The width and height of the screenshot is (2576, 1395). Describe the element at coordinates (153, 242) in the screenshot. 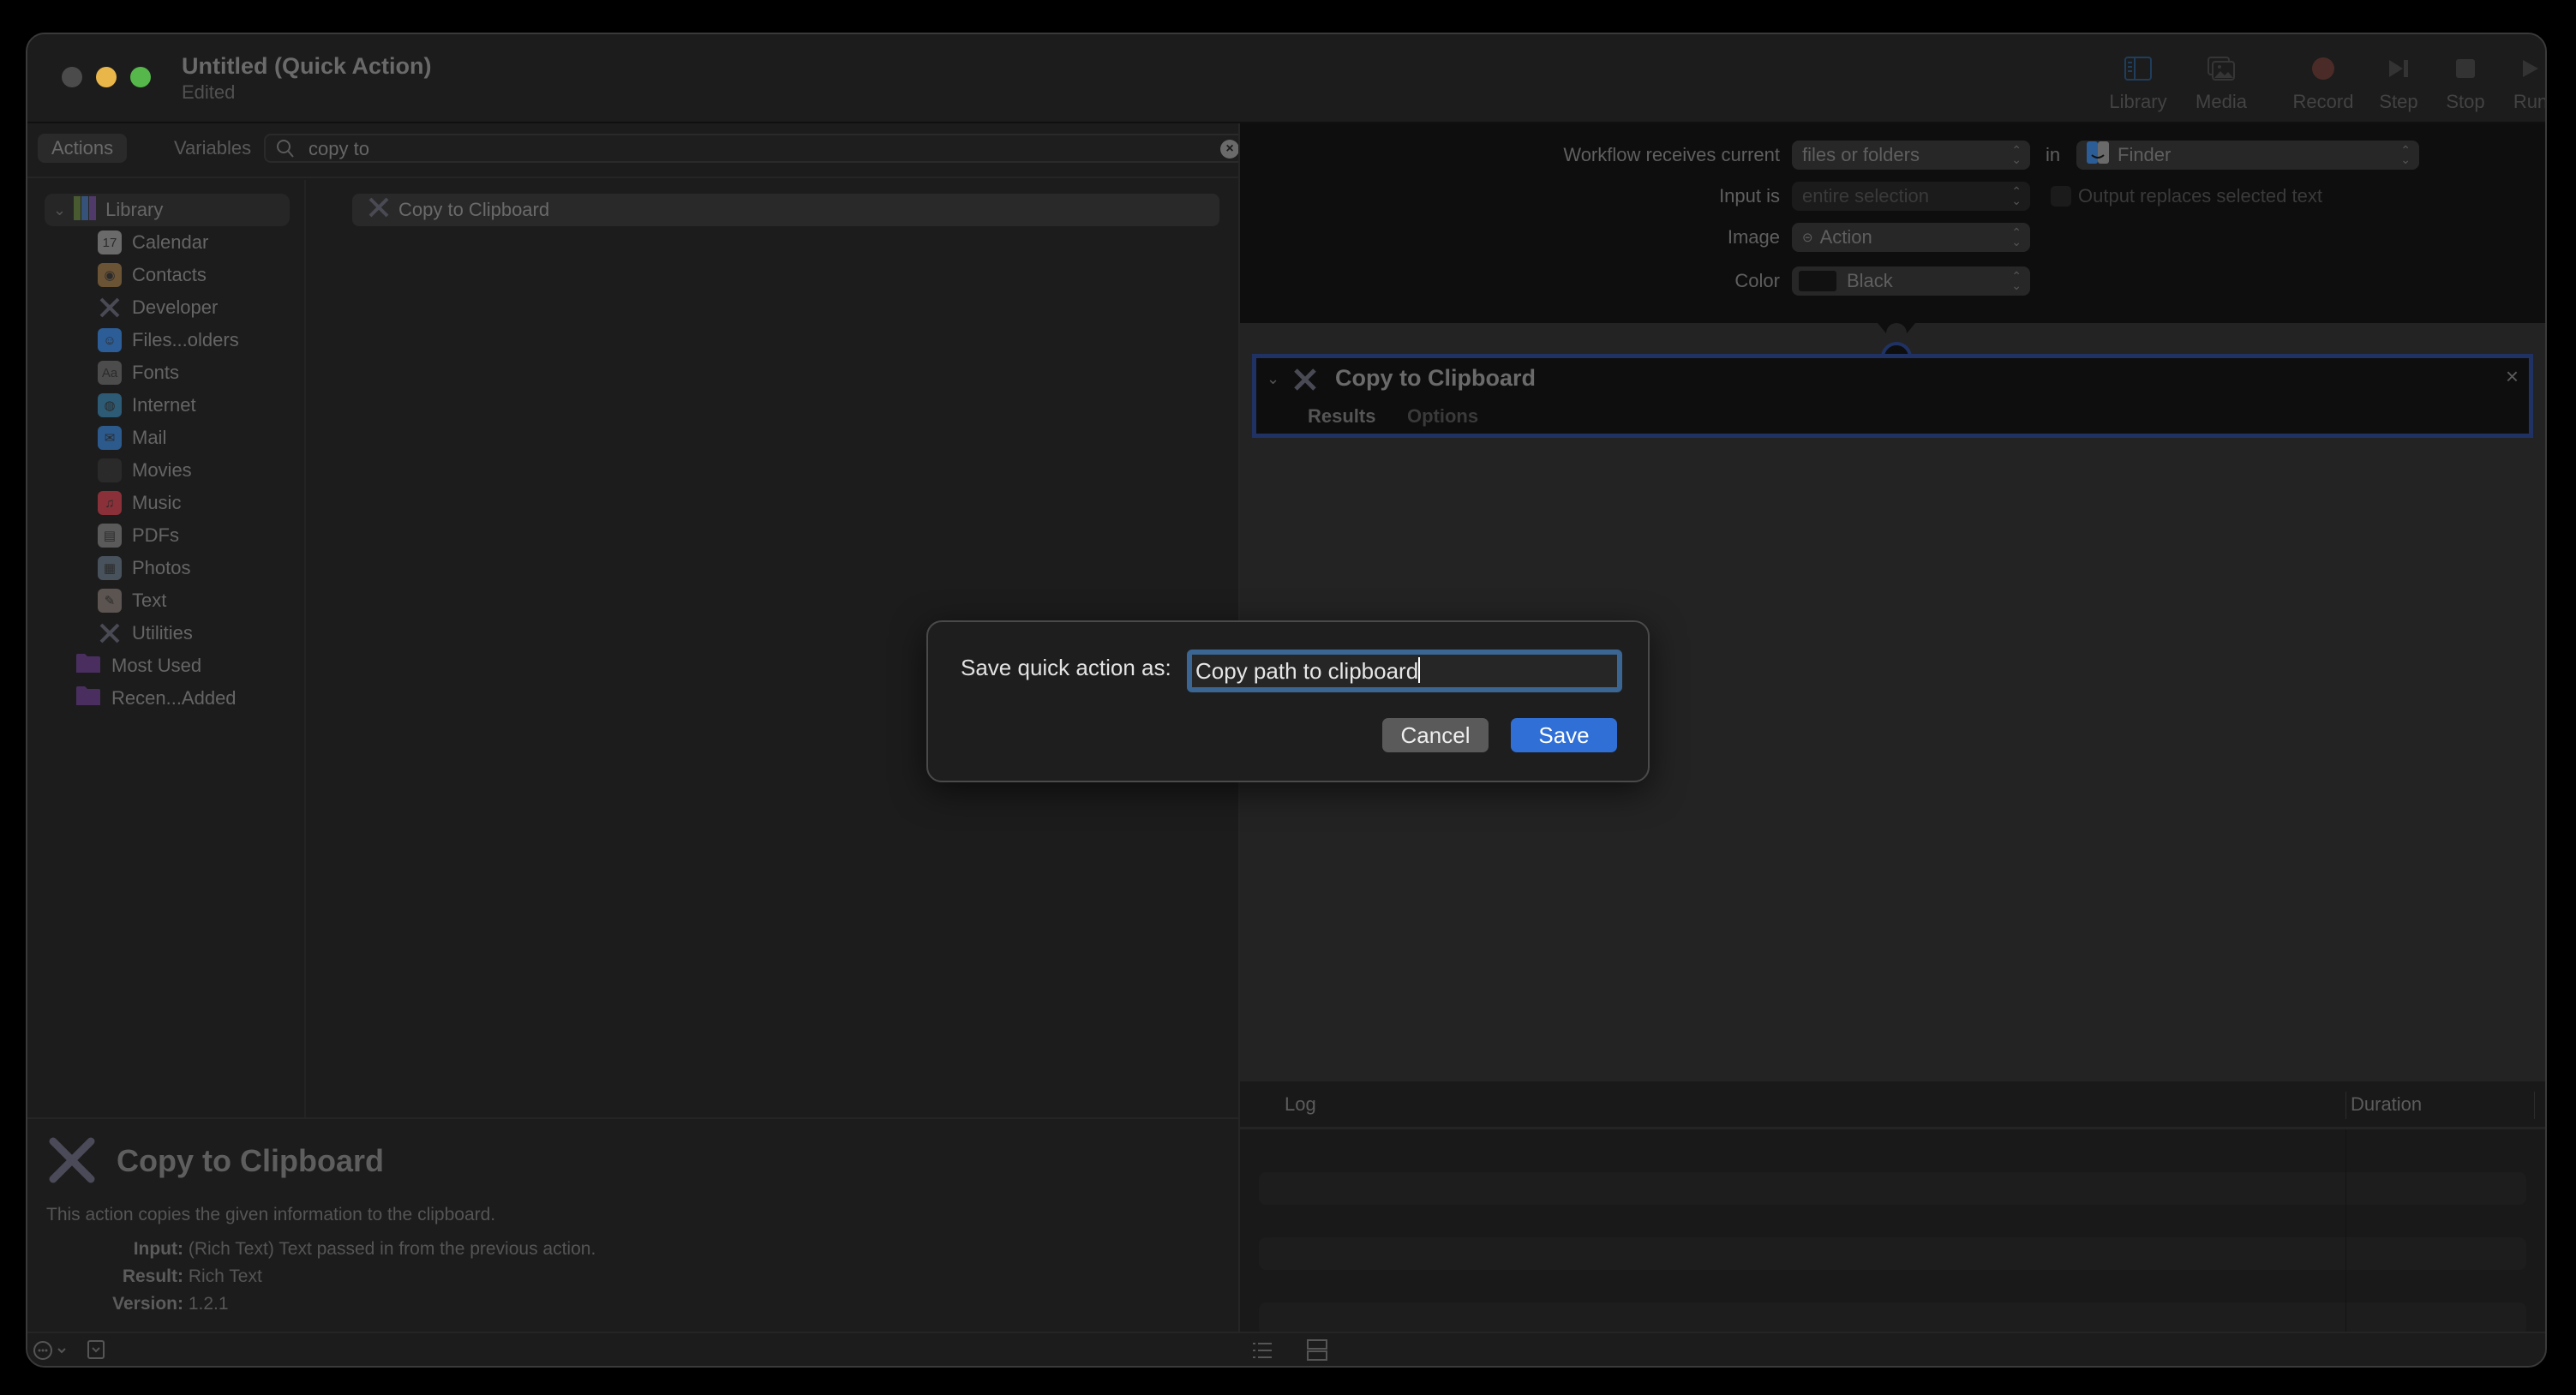

I see `library-item-calendar: 17 Calendar` at that location.